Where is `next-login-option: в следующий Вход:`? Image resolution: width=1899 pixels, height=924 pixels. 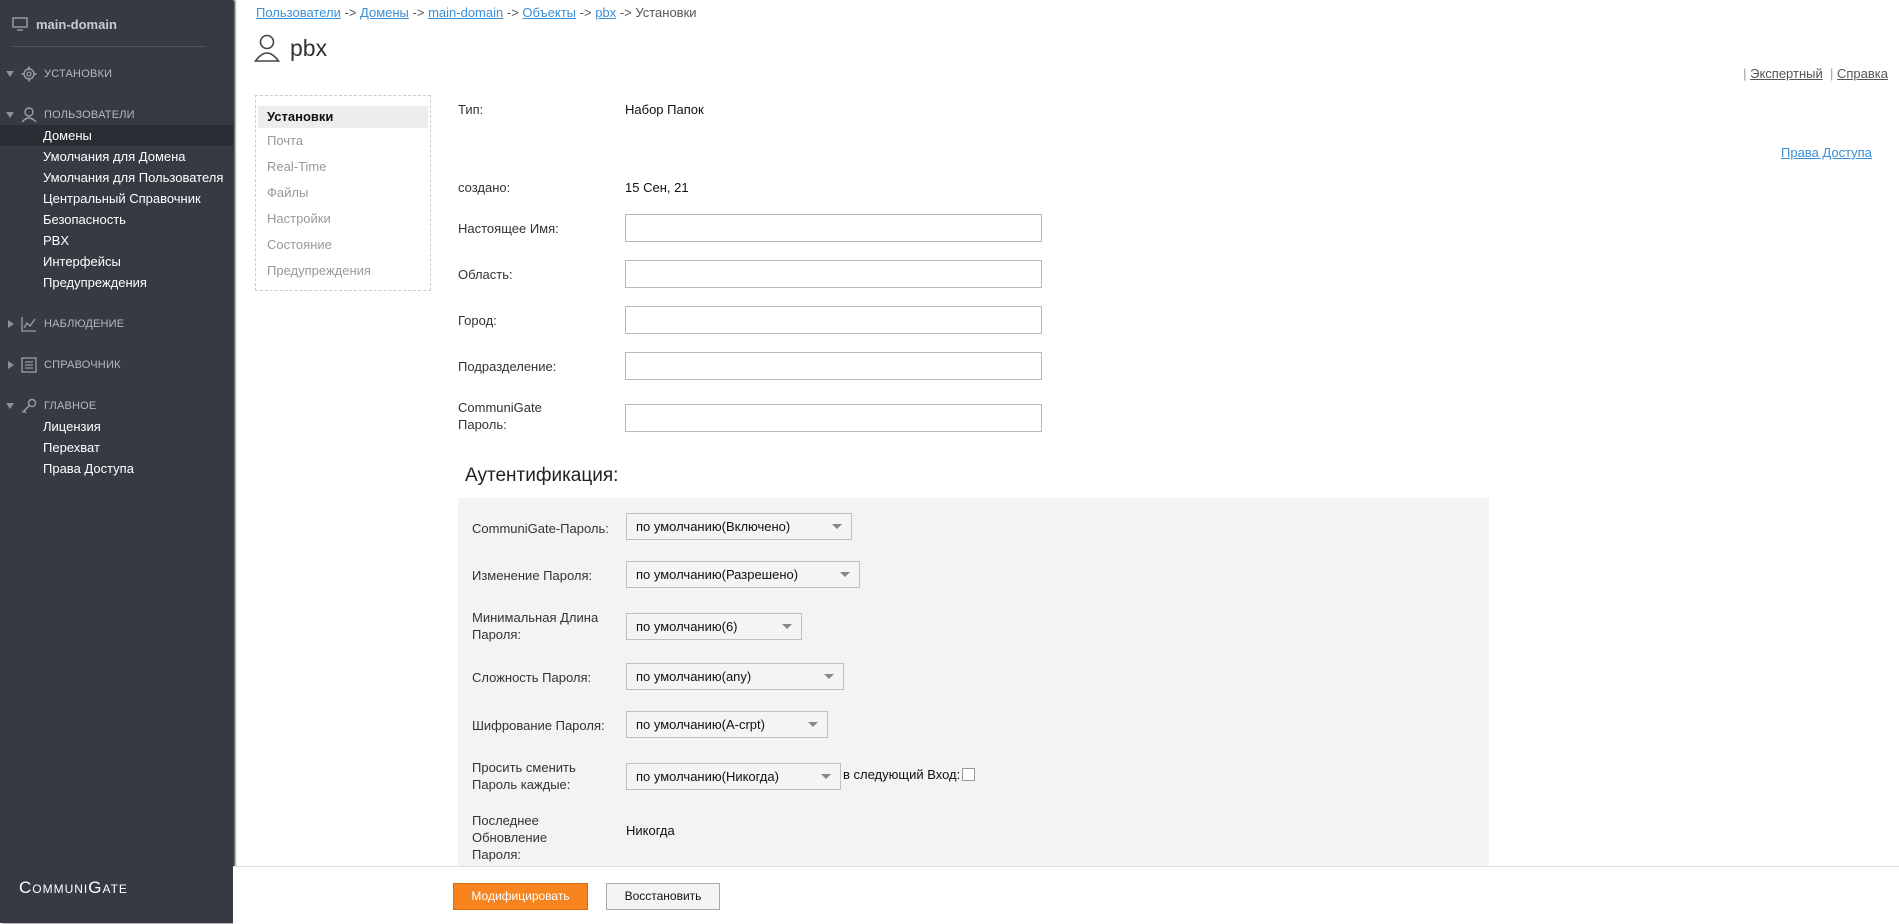 next-login-option: в следующий Вход: is located at coordinates (909, 774).